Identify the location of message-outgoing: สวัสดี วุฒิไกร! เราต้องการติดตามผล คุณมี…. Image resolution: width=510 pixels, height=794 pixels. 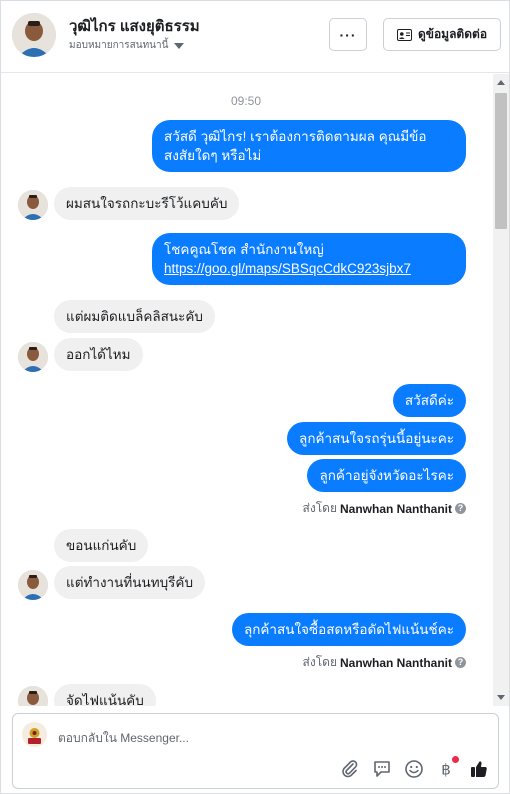
(309, 146).